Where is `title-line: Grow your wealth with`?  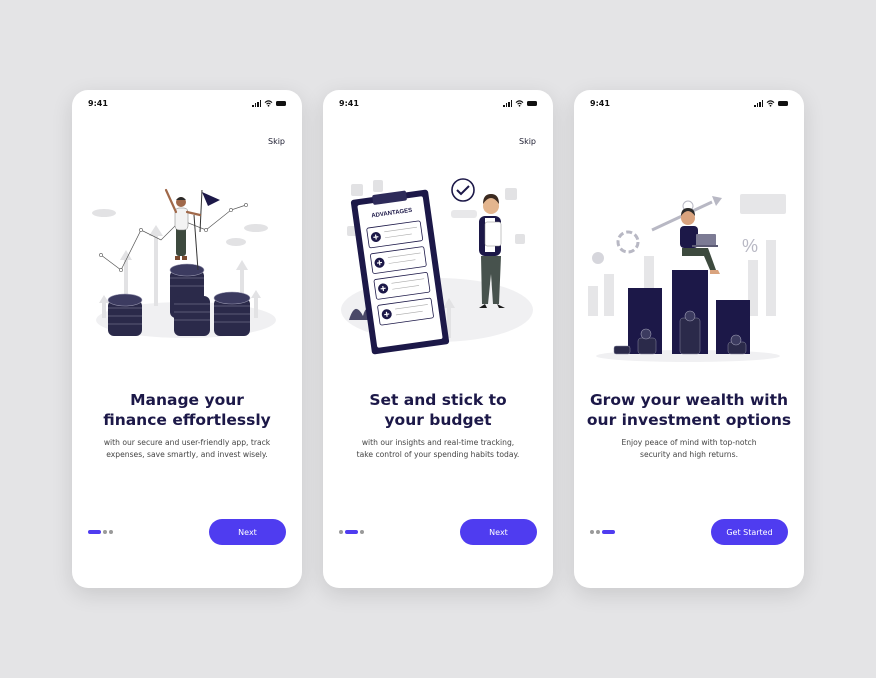 title-line: Grow your wealth with is located at coordinates (689, 400).